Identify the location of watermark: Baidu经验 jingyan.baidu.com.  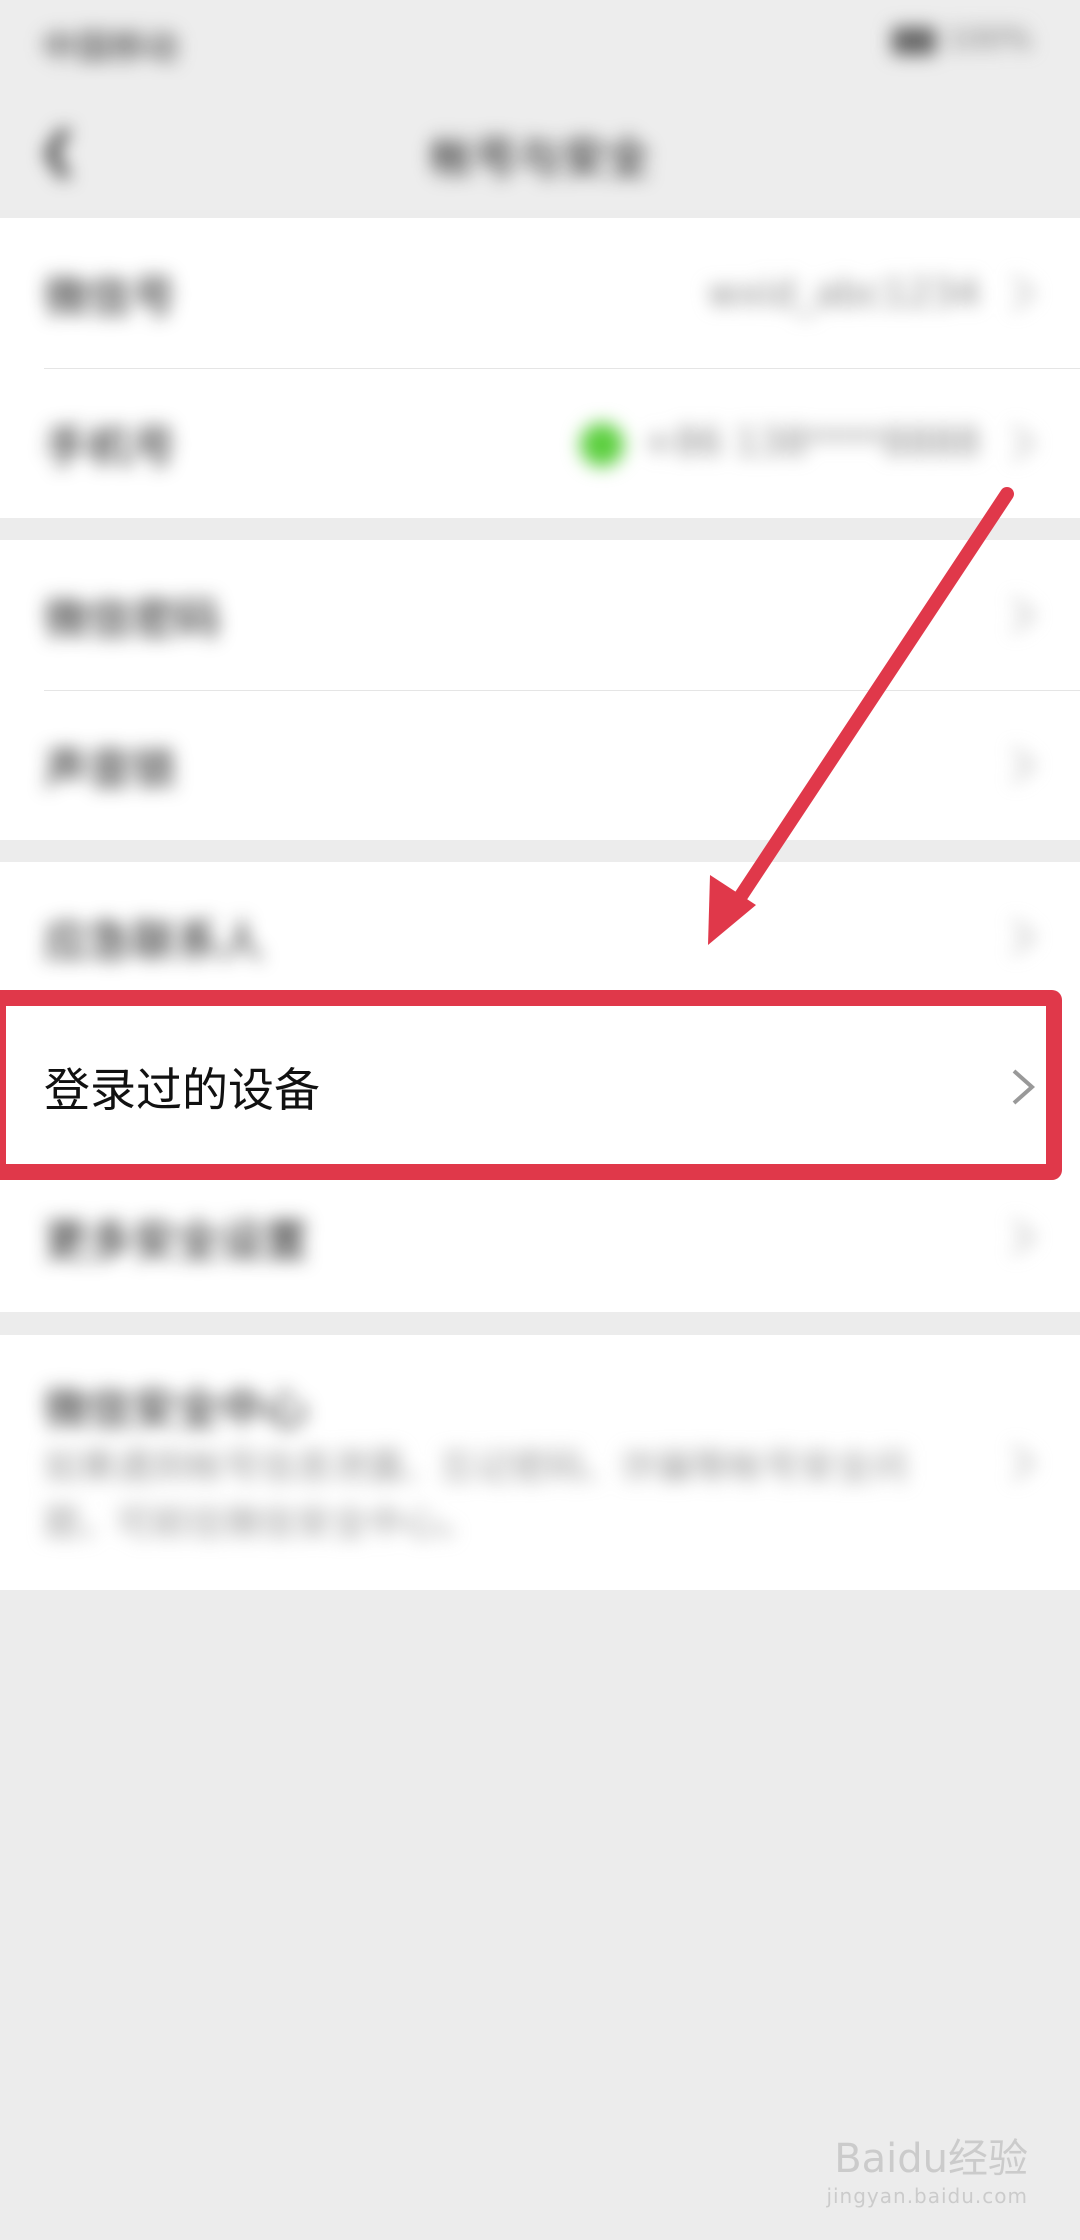
(927, 2167).